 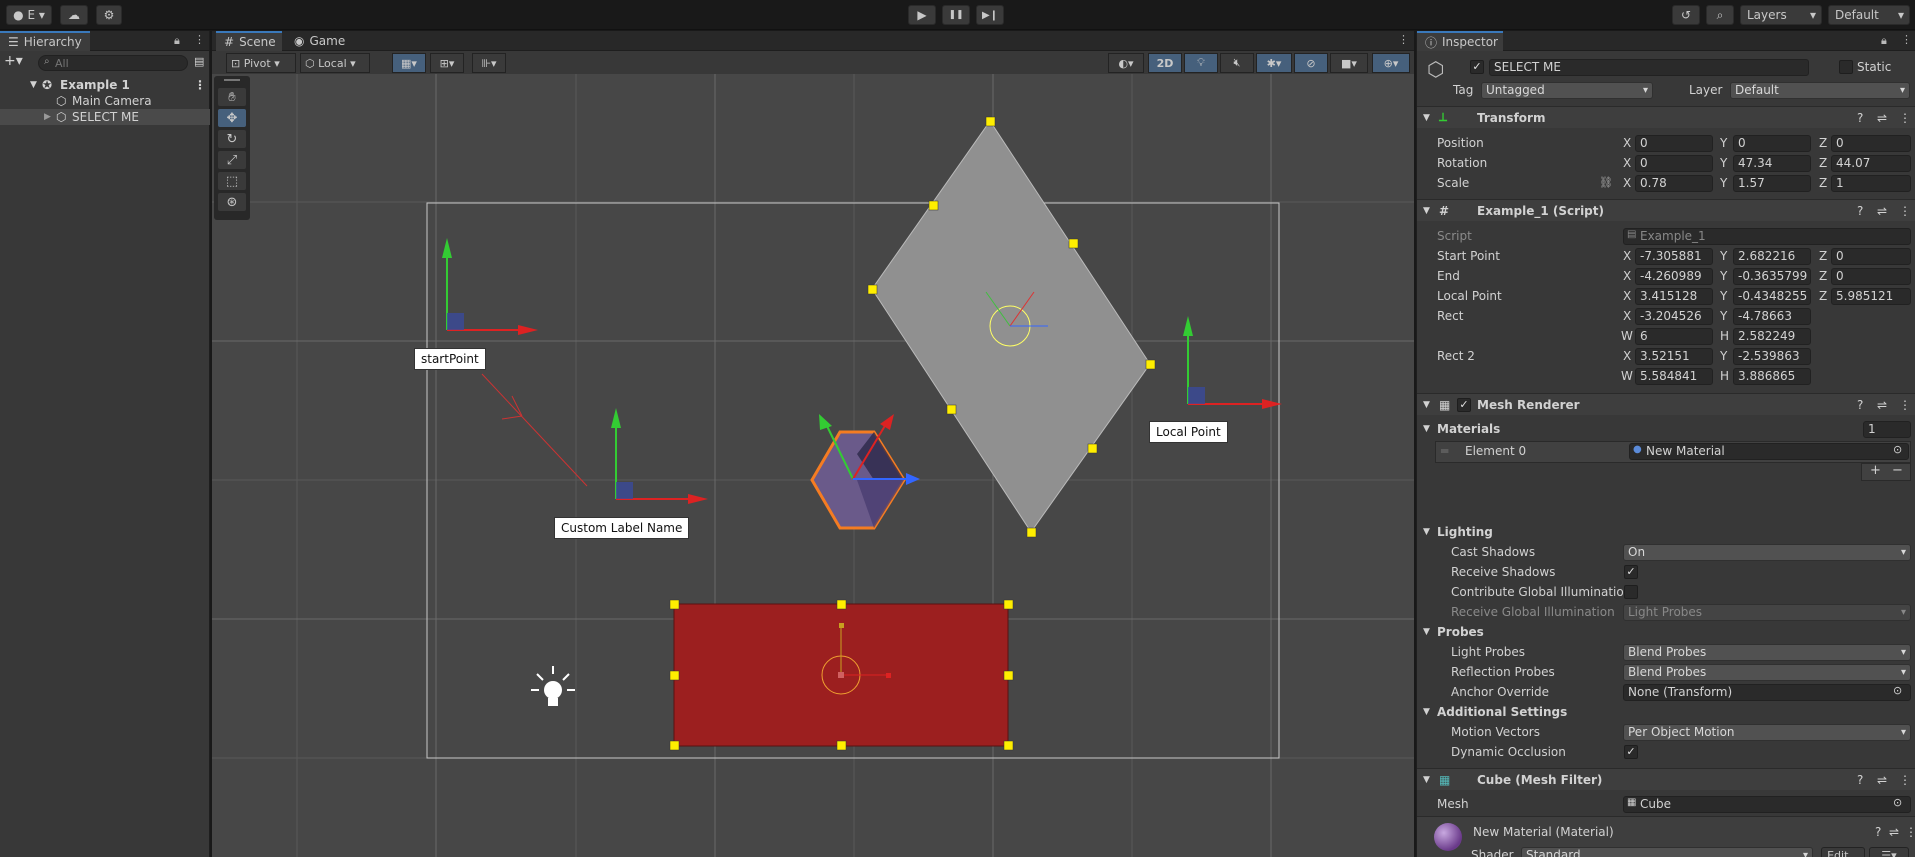 What do you see at coordinates (1846, 67) in the screenshot?
I see `static-checkbox` at bounding box center [1846, 67].